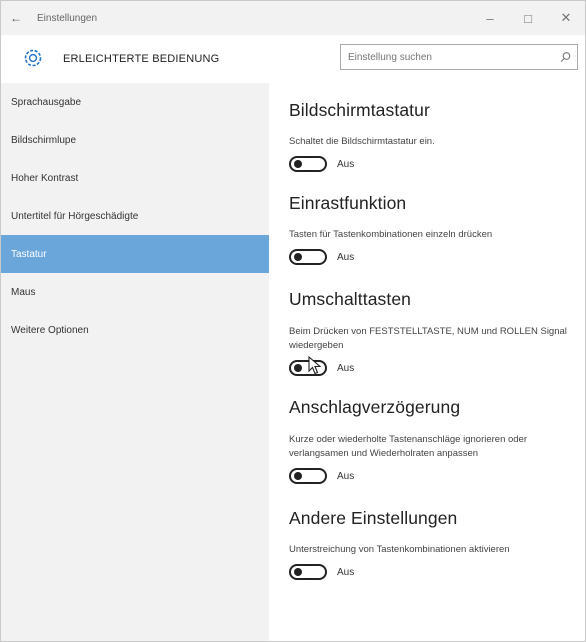 The width and height of the screenshot is (586, 642). I want to click on search-input, so click(448, 57).